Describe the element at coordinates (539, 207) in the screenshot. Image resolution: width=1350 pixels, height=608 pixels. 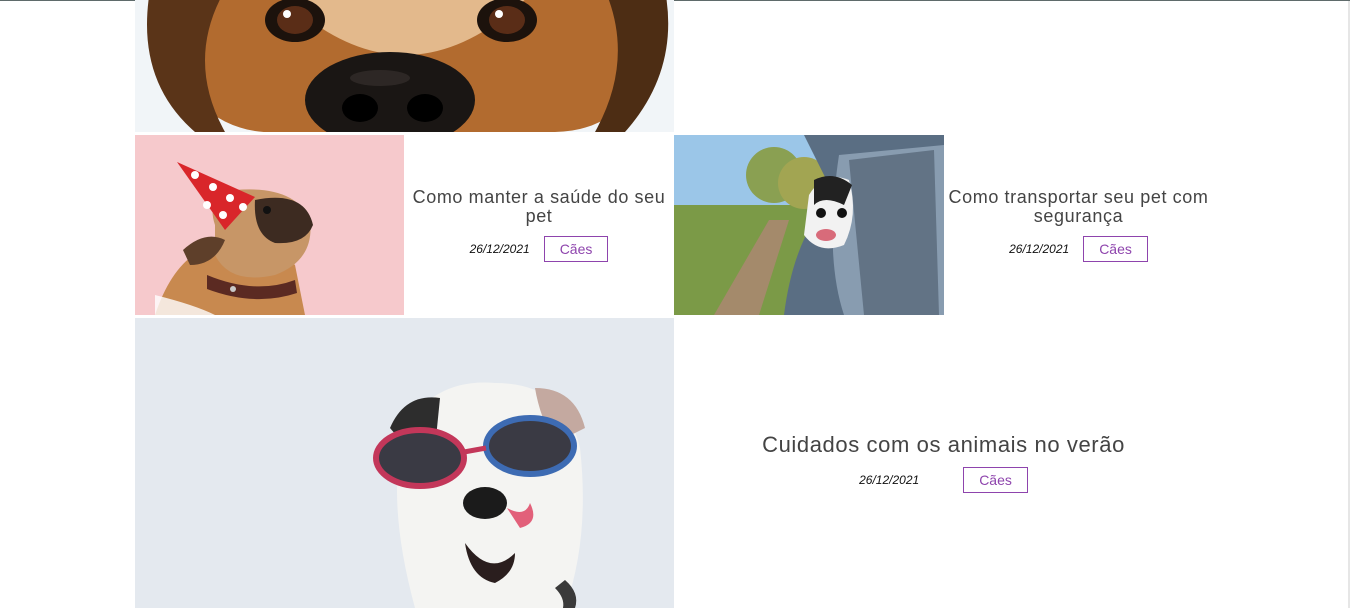
I see `post-title: Como manter a saúde do seu pet` at that location.